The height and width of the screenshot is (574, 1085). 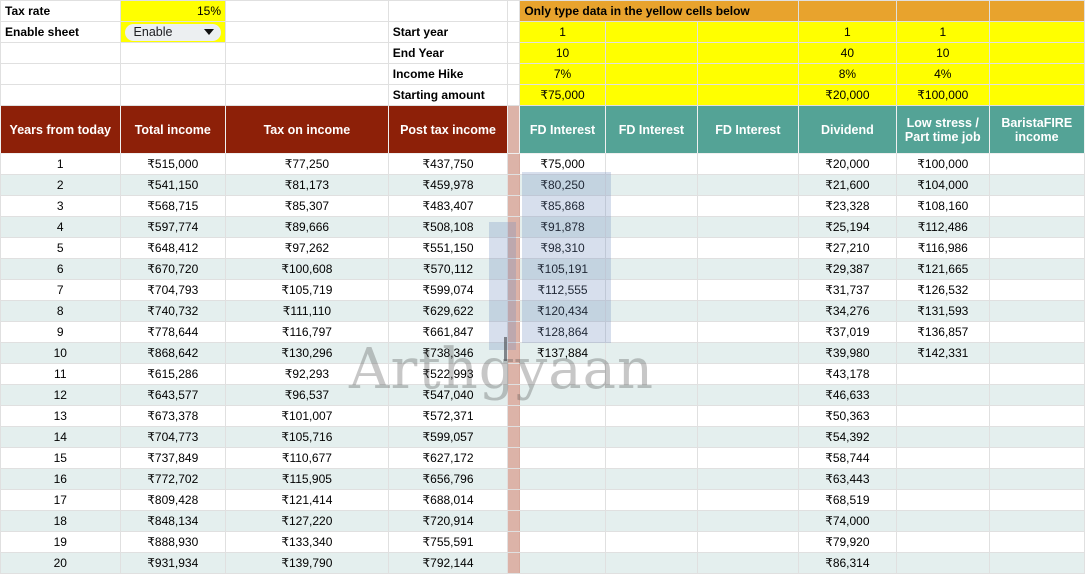 I want to click on cell-dividend: ₹31,737, so click(x=847, y=290).